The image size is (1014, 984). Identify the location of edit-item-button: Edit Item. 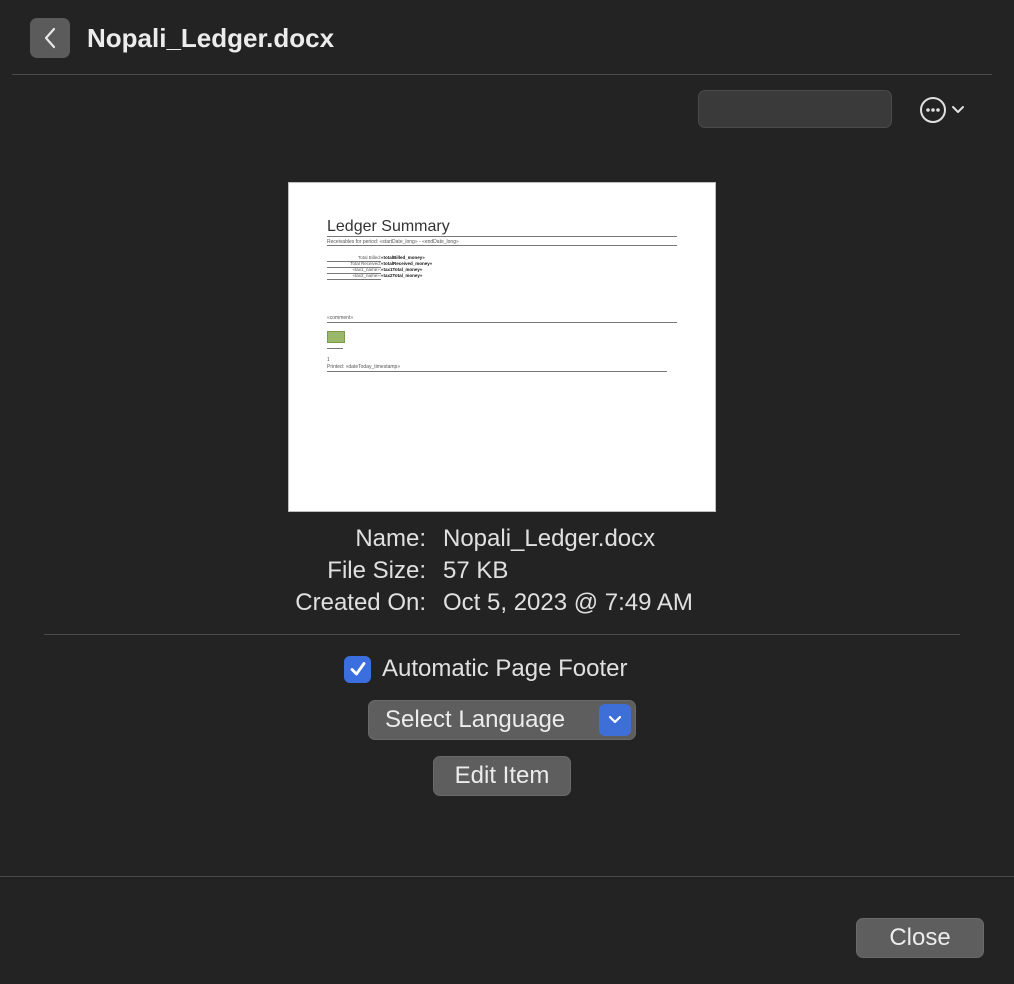
(502, 776).